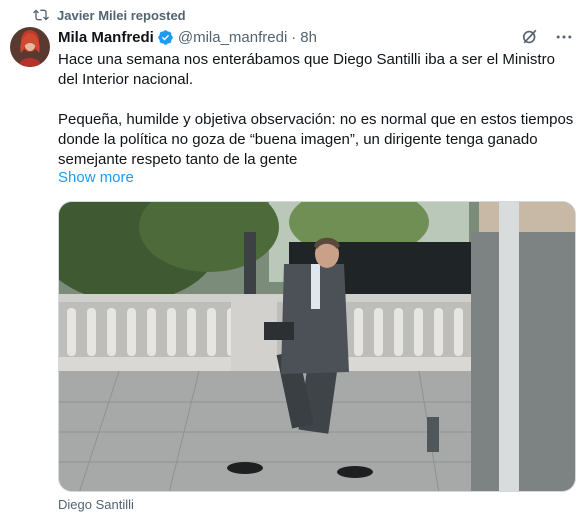 The width and height of the screenshot is (584, 517). I want to click on author-handle: @mila_manfredi, so click(232, 37).